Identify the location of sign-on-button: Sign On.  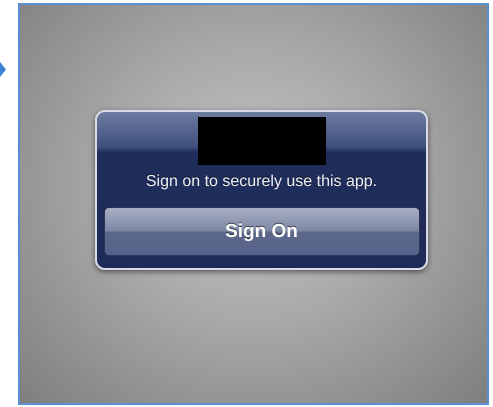
(262, 231).